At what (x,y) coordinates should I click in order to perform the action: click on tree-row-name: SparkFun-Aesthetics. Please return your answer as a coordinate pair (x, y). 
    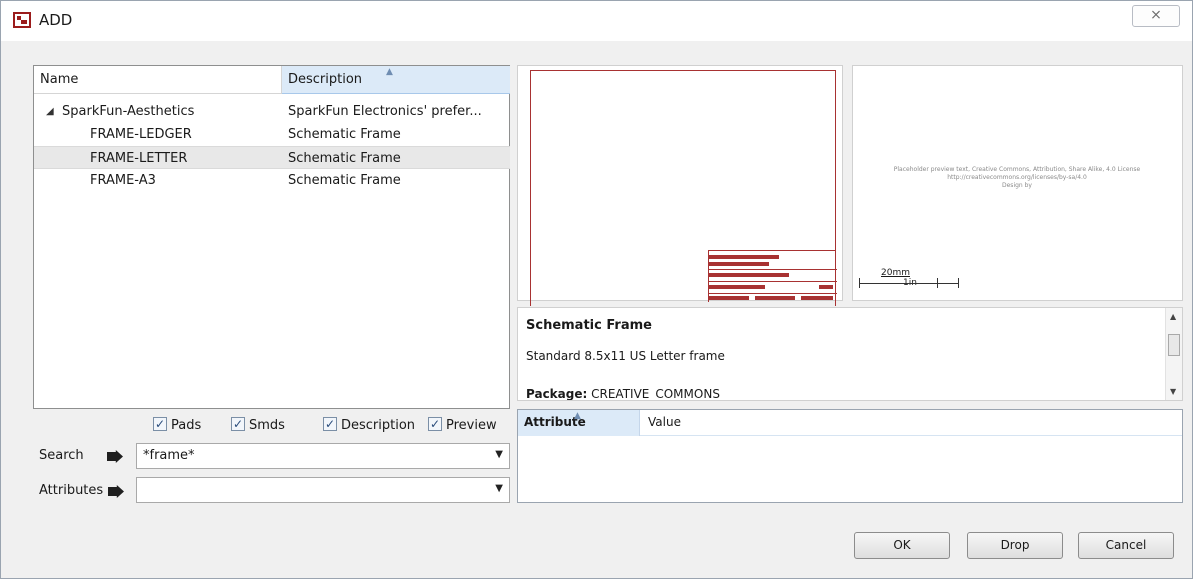
    Looking at the image, I should click on (128, 111).